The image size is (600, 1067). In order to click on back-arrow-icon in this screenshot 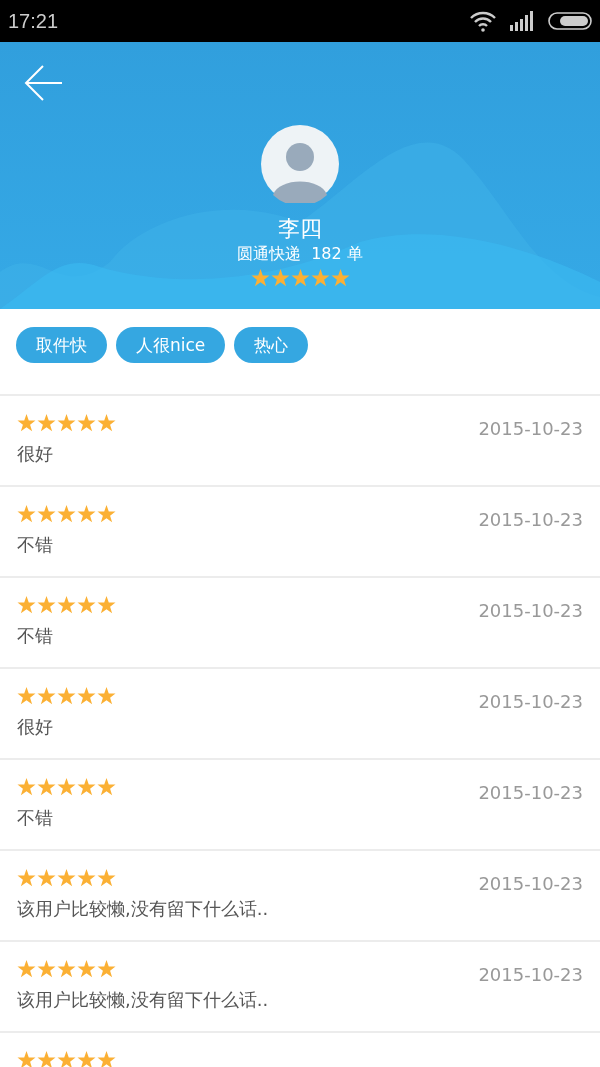, I will do `click(44, 83)`.